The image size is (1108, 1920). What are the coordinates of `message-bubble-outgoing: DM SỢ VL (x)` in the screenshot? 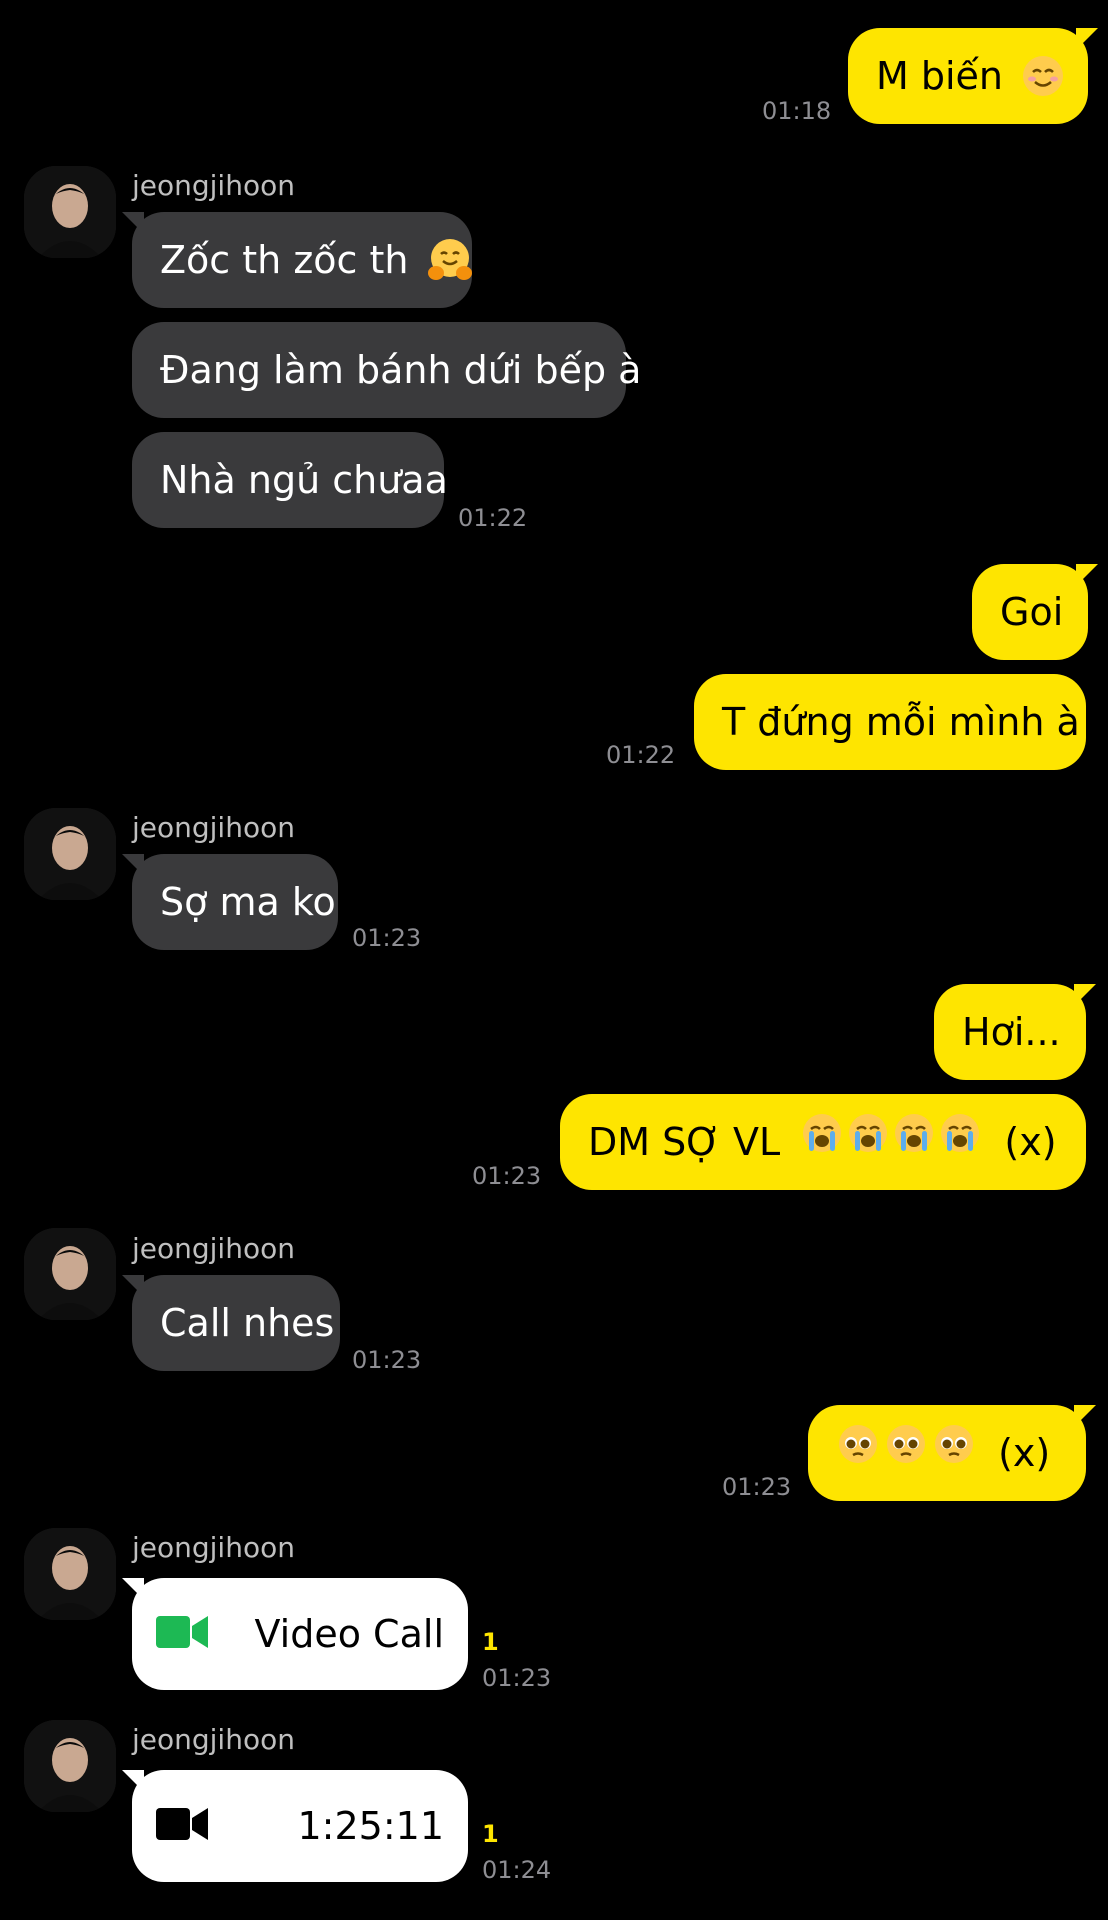 It's located at (823, 1142).